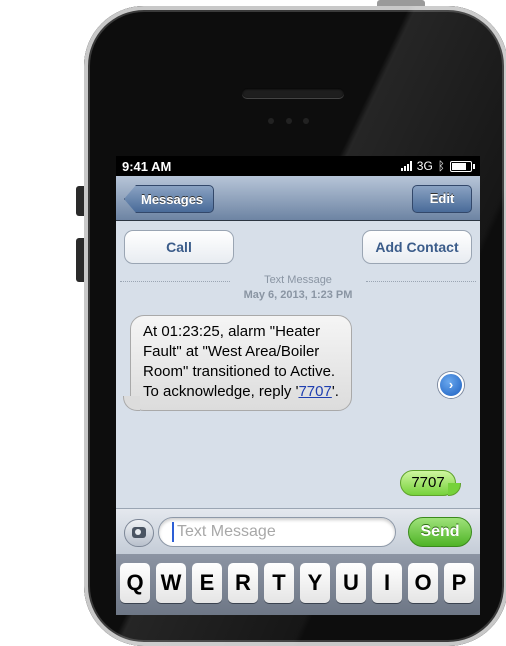 The width and height of the screenshot is (506, 646). Describe the element at coordinates (387, 583) in the screenshot. I see `key-i: I` at that location.